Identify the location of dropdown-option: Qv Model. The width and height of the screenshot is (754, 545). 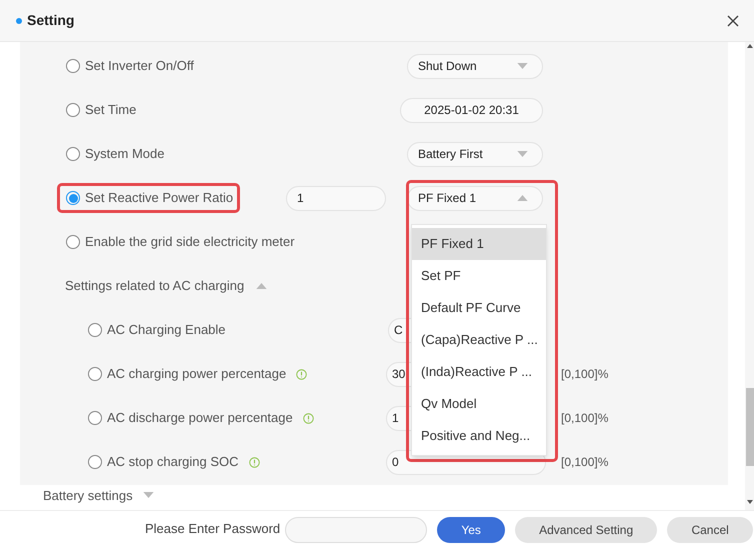
(479, 404).